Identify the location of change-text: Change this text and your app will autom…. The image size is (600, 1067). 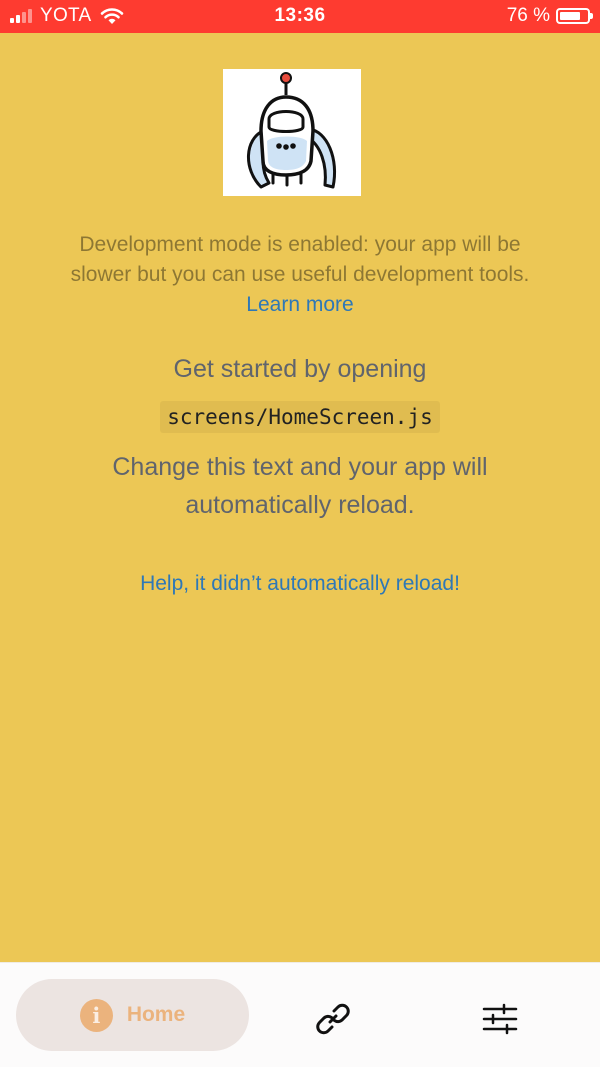
(300, 486).